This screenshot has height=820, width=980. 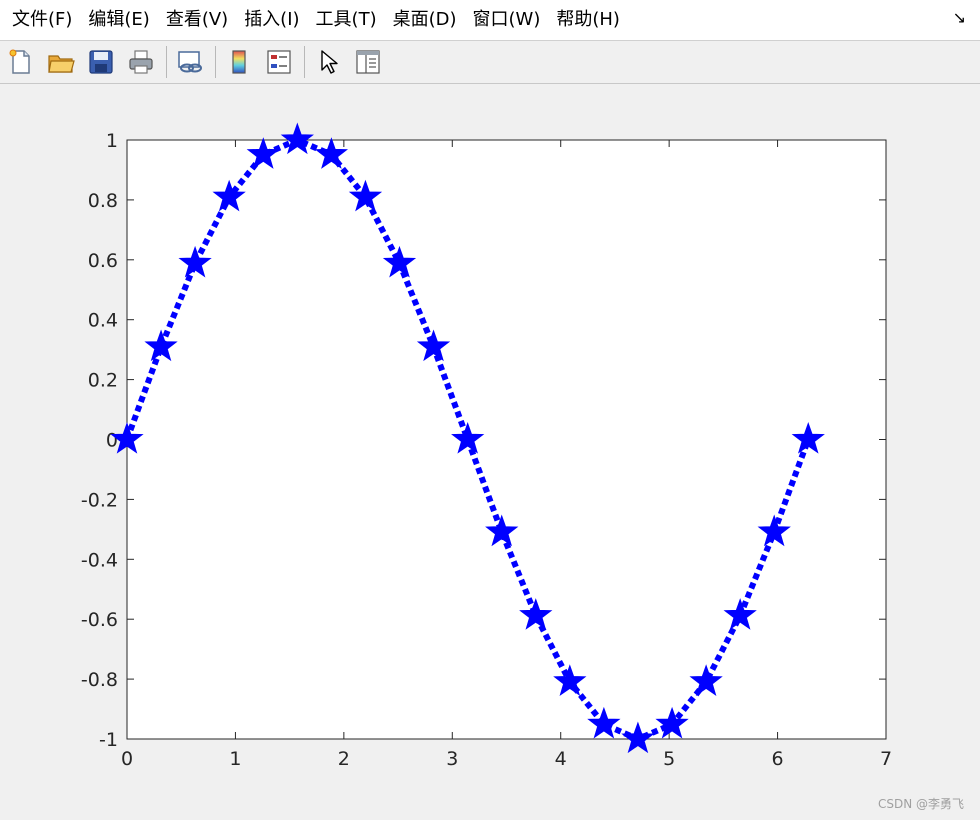 I want to click on dock-arrow-icon: ↘, so click(x=959, y=17).